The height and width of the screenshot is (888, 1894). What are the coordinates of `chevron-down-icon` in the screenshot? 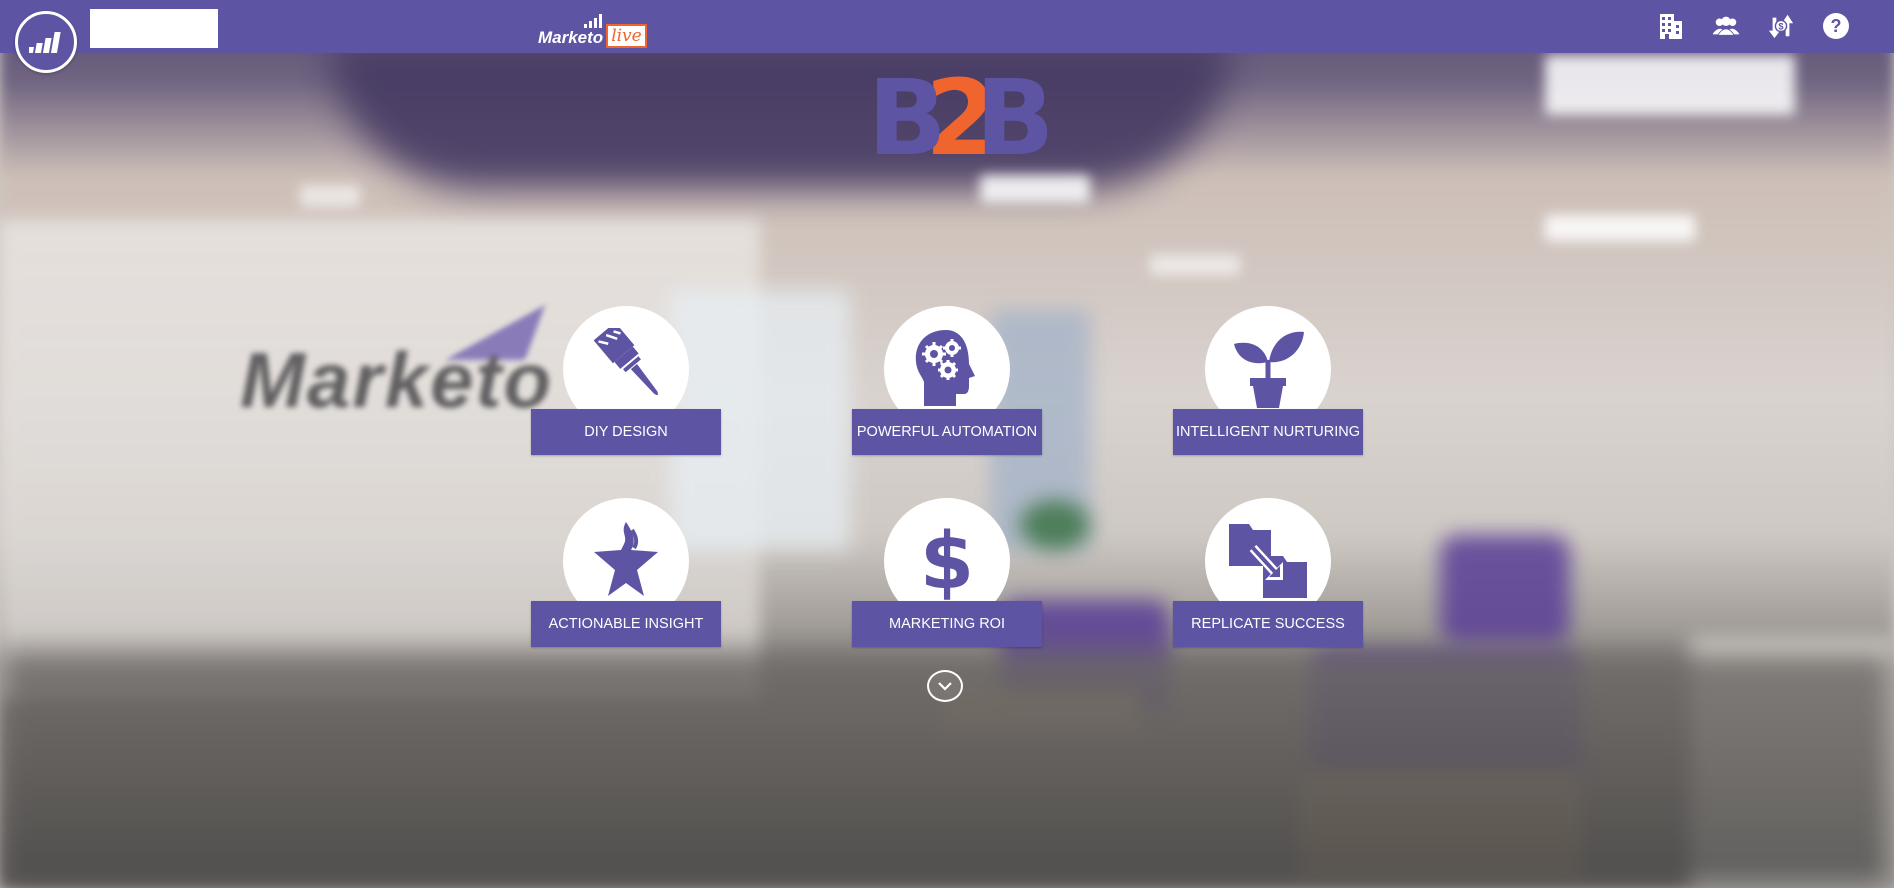 It's located at (945, 686).